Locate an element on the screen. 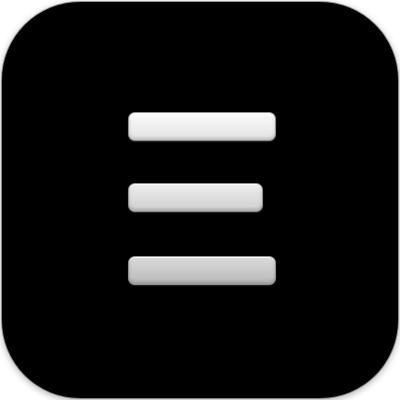 This screenshot has width=400, height=400. menu-line-bottom is located at coordinates (202, 270).